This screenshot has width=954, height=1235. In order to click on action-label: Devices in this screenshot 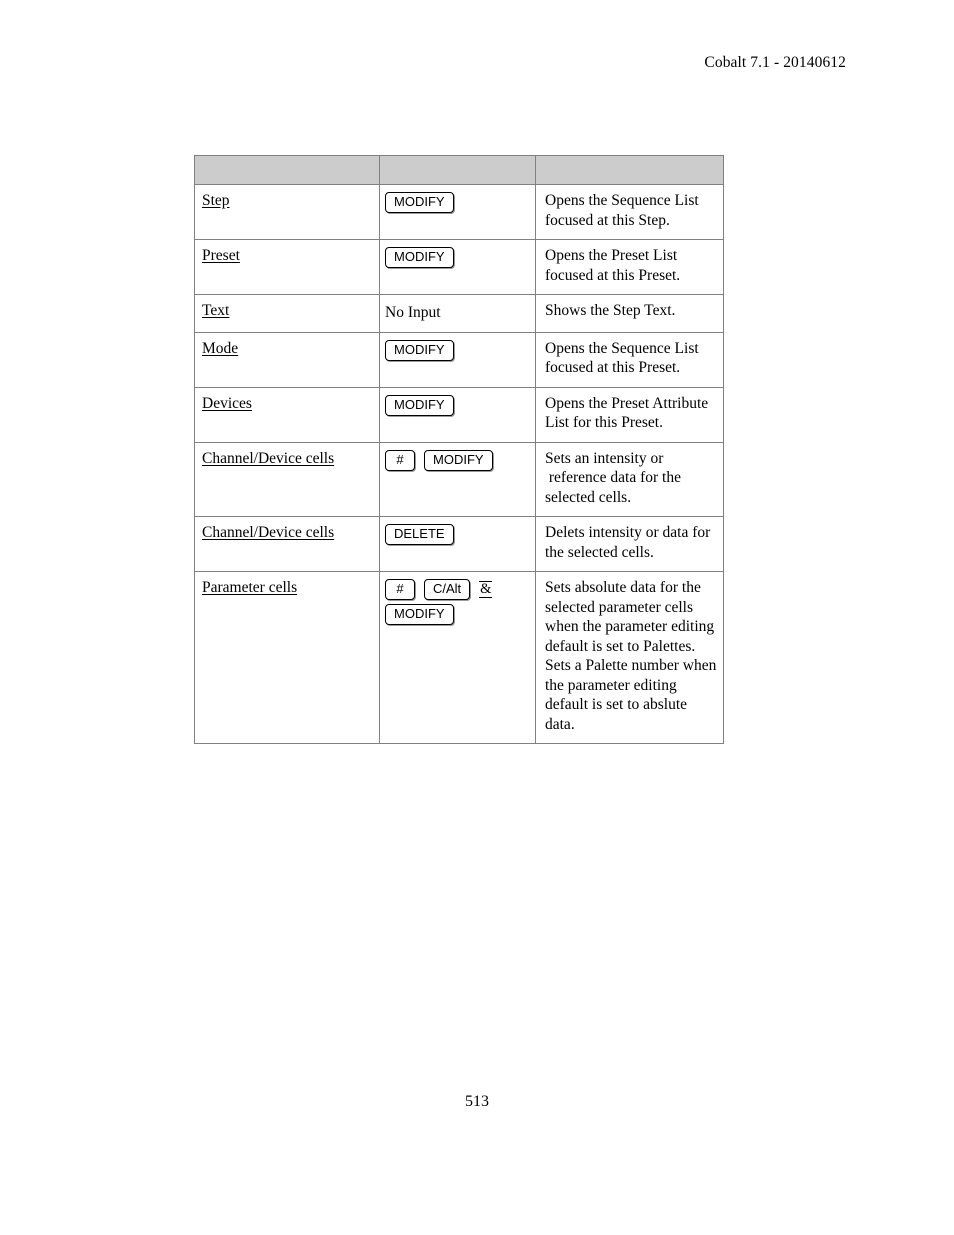, I will do `click(227, 403)`.